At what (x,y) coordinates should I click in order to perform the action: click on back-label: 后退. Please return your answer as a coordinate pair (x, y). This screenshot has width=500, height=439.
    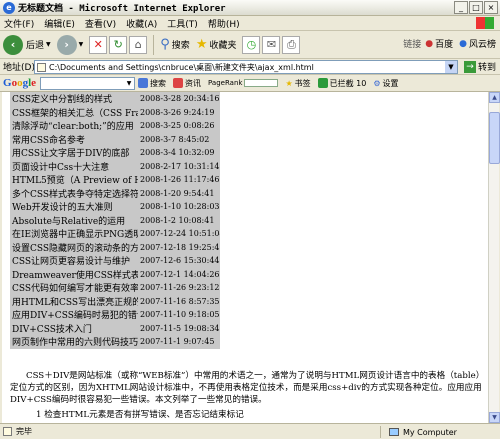
    Looking at the image, I should click on (35, 46).